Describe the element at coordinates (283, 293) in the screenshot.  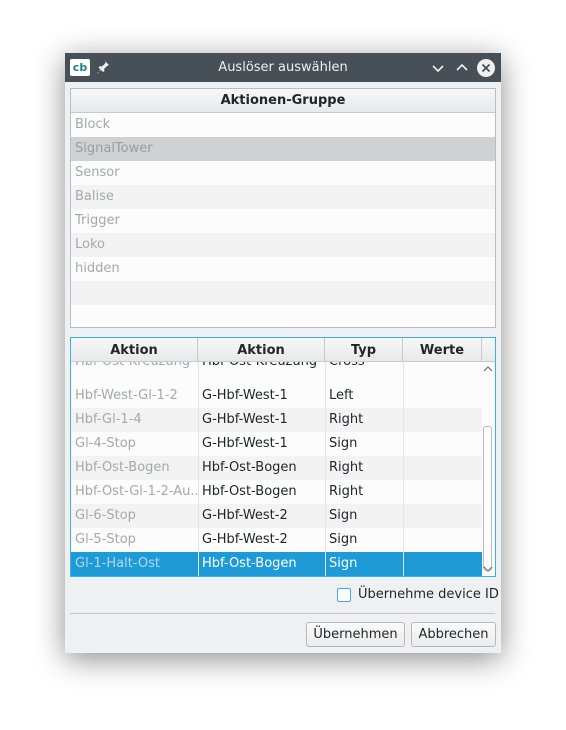
I see `empty-row` at that location.